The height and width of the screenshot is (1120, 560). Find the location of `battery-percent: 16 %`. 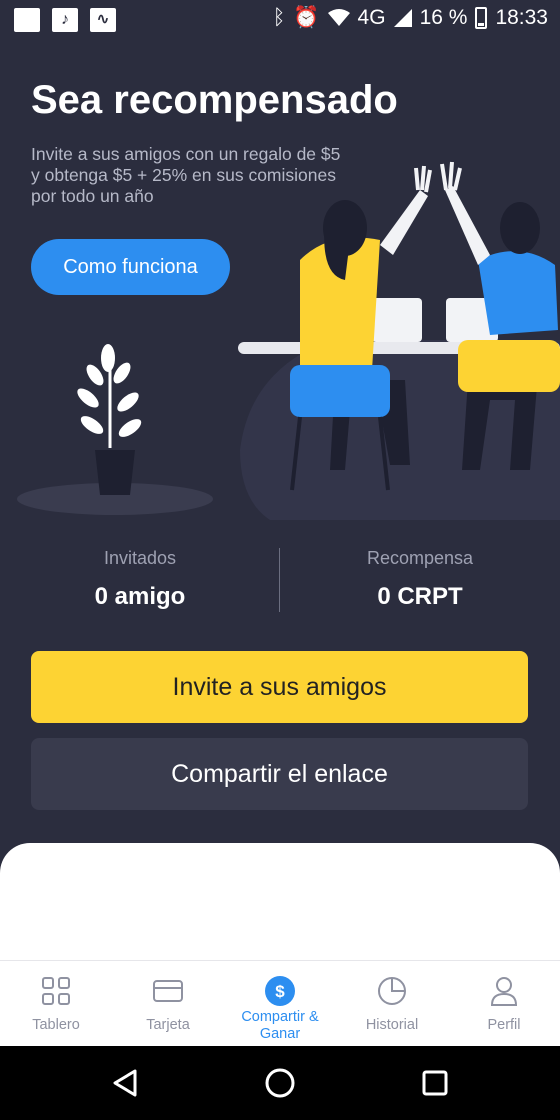

battery-percent: 16 % is located at coordinates (443, 17).